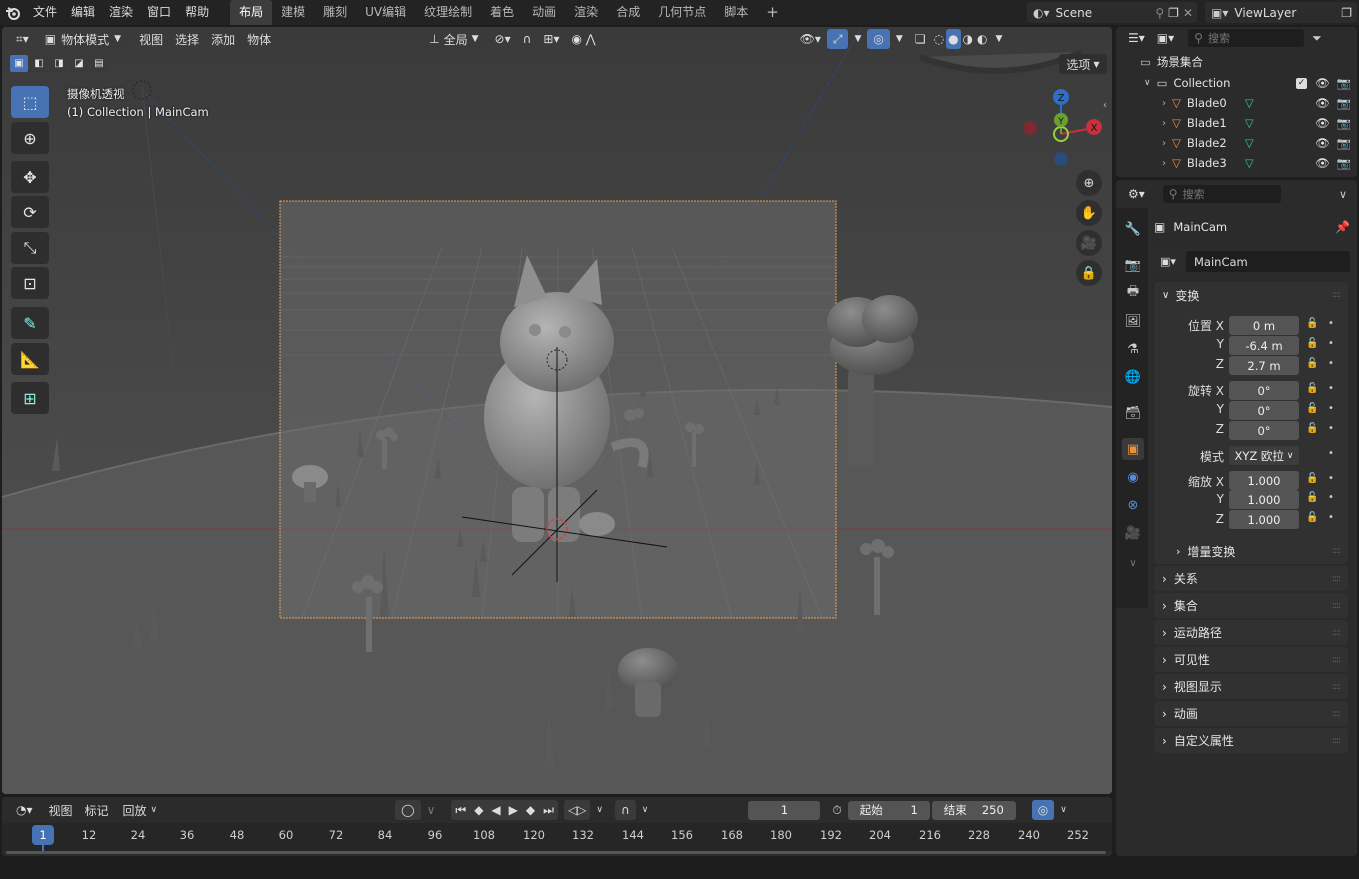 The width and height of the screenshot is (1359, 879). I want to click on delta-transform-subpanel: › 增量变换 ::::, so click(1251, 551).